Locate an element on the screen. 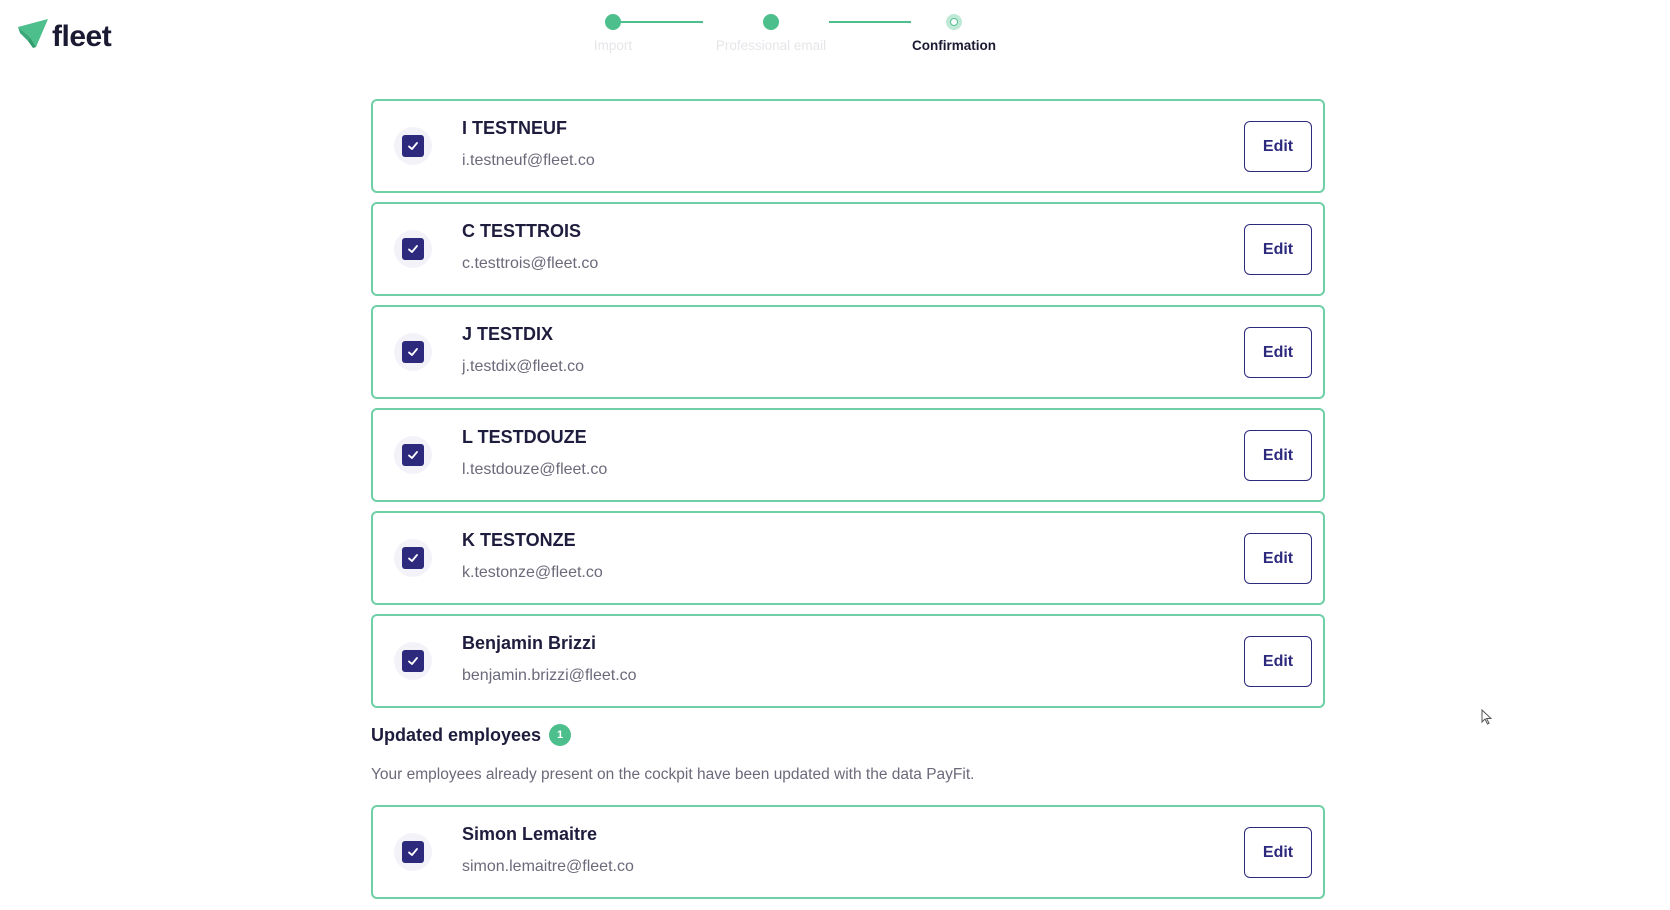 The height and width of the screenshot is (910, 1670). employee-name: Benjamin Brizzi is located at coordinates (529, 643).